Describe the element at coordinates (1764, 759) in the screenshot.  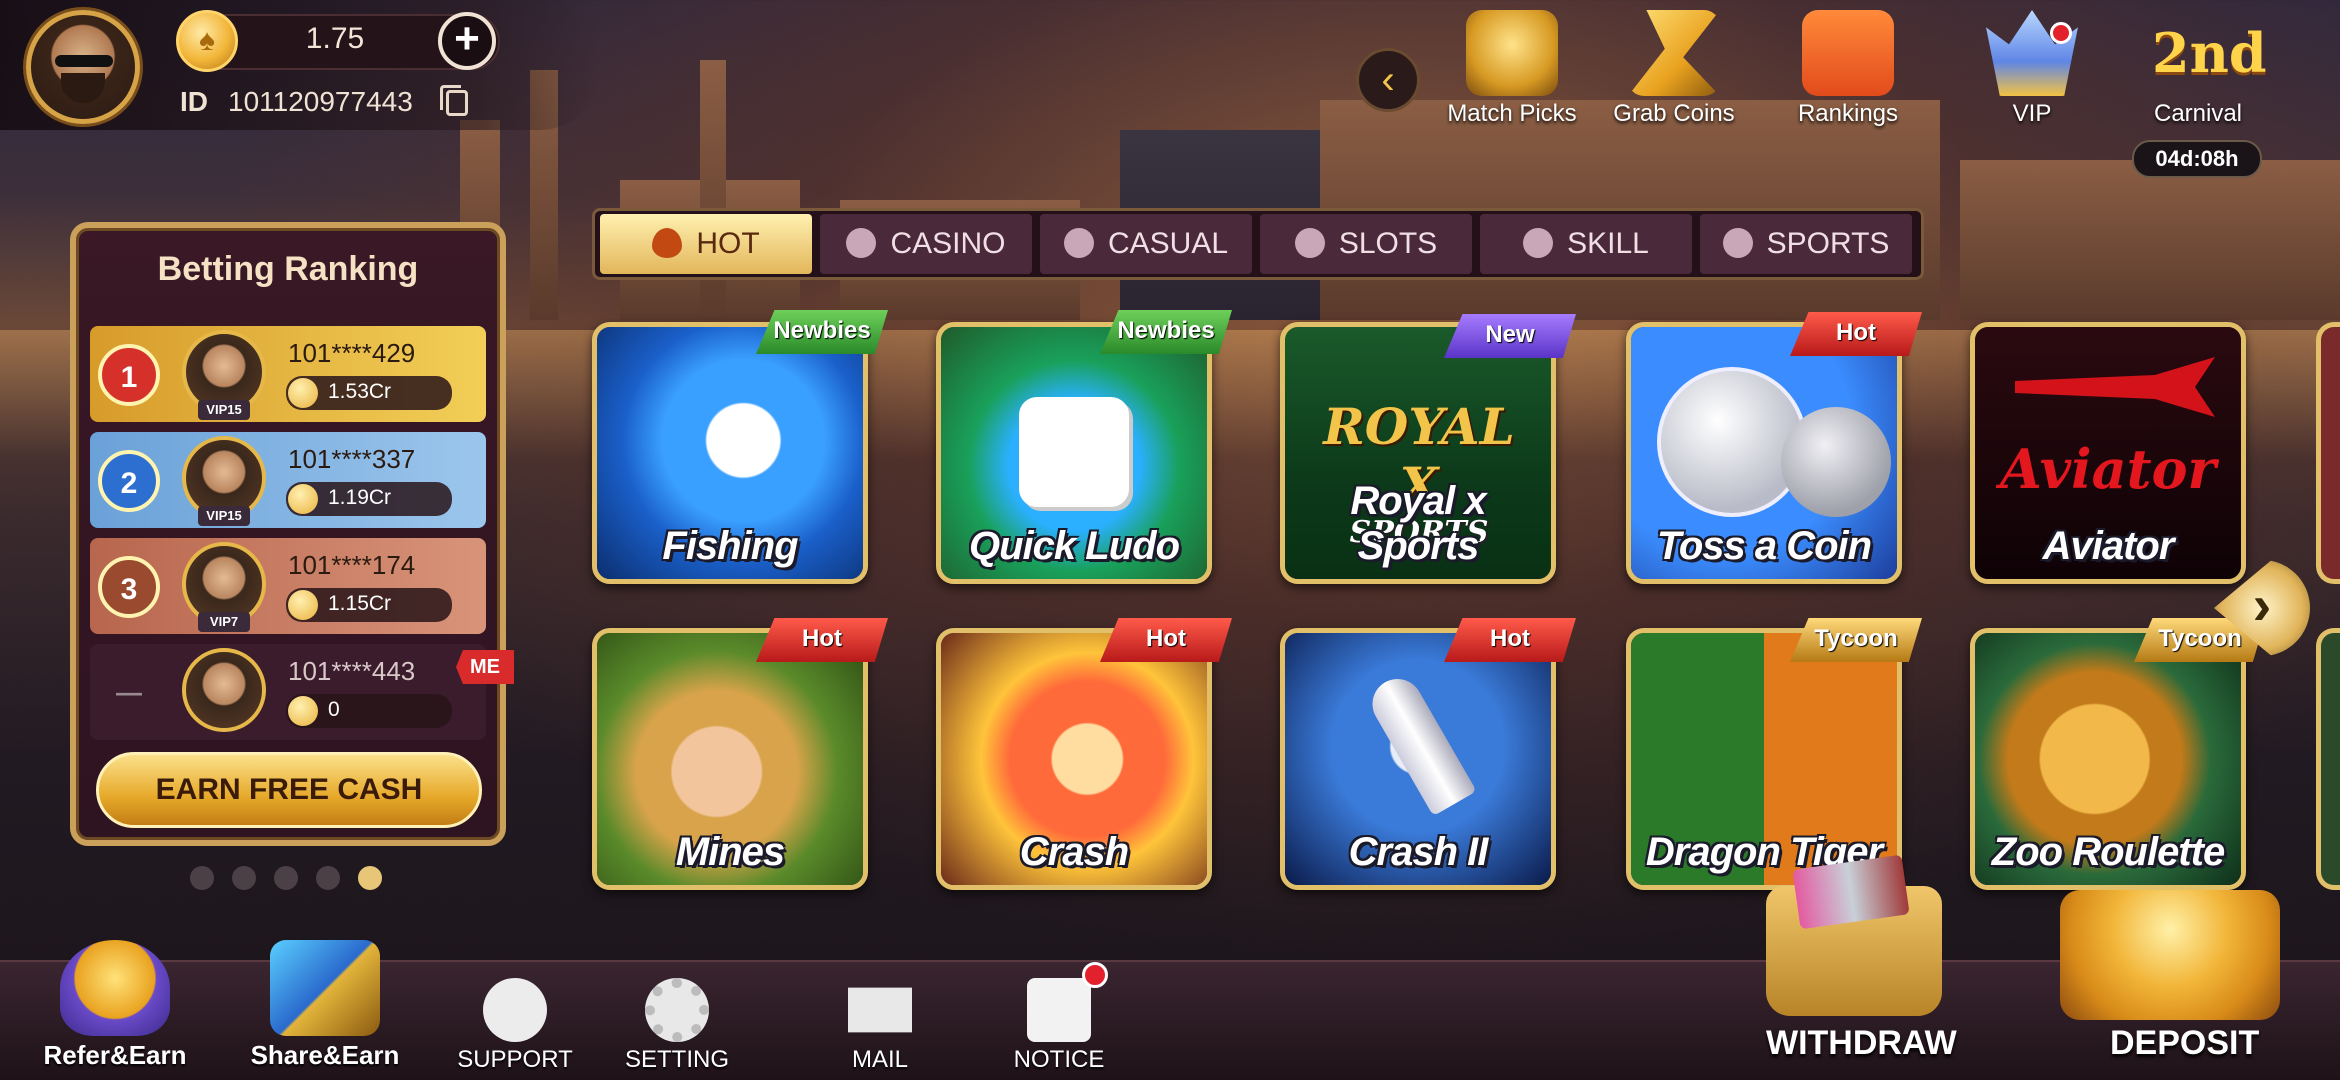
I see `game-card-dragon-tiger: Dragon Tiger` at that location.